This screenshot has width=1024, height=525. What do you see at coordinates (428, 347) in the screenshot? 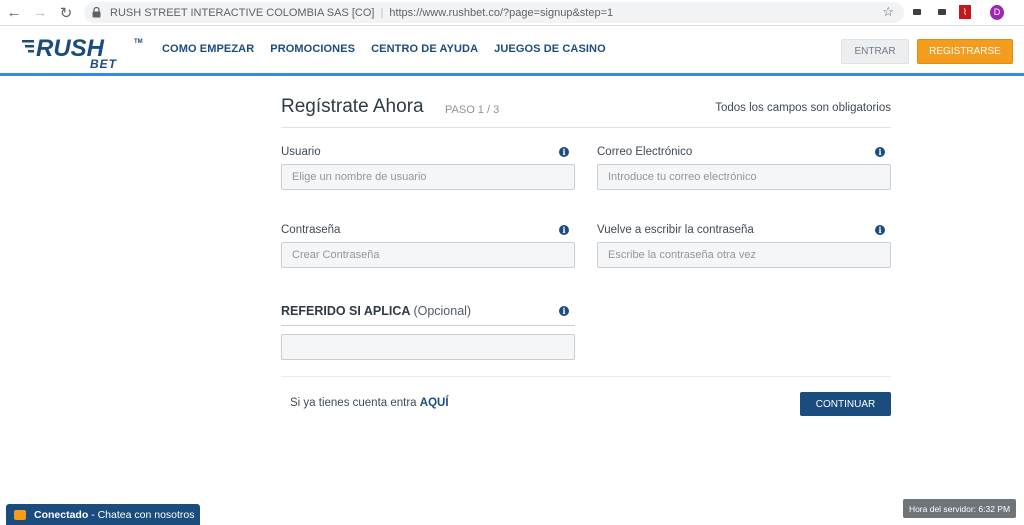
I see `referido-input` at bounding box center [428, 347].